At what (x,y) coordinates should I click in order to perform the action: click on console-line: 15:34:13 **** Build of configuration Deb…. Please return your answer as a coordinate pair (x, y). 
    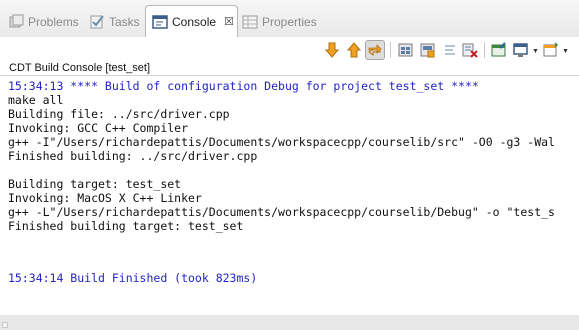
    Looking at the image, I should click on (243, 86).